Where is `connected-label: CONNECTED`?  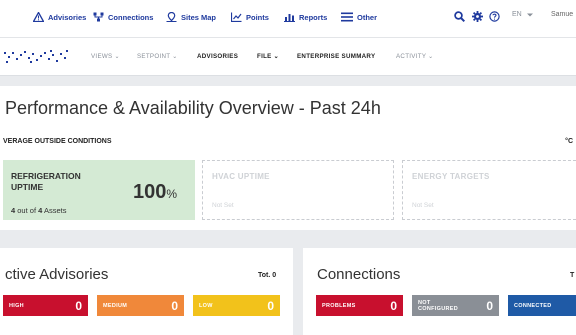 connected-label: CONNECTED is located at coordinates (533, 305).